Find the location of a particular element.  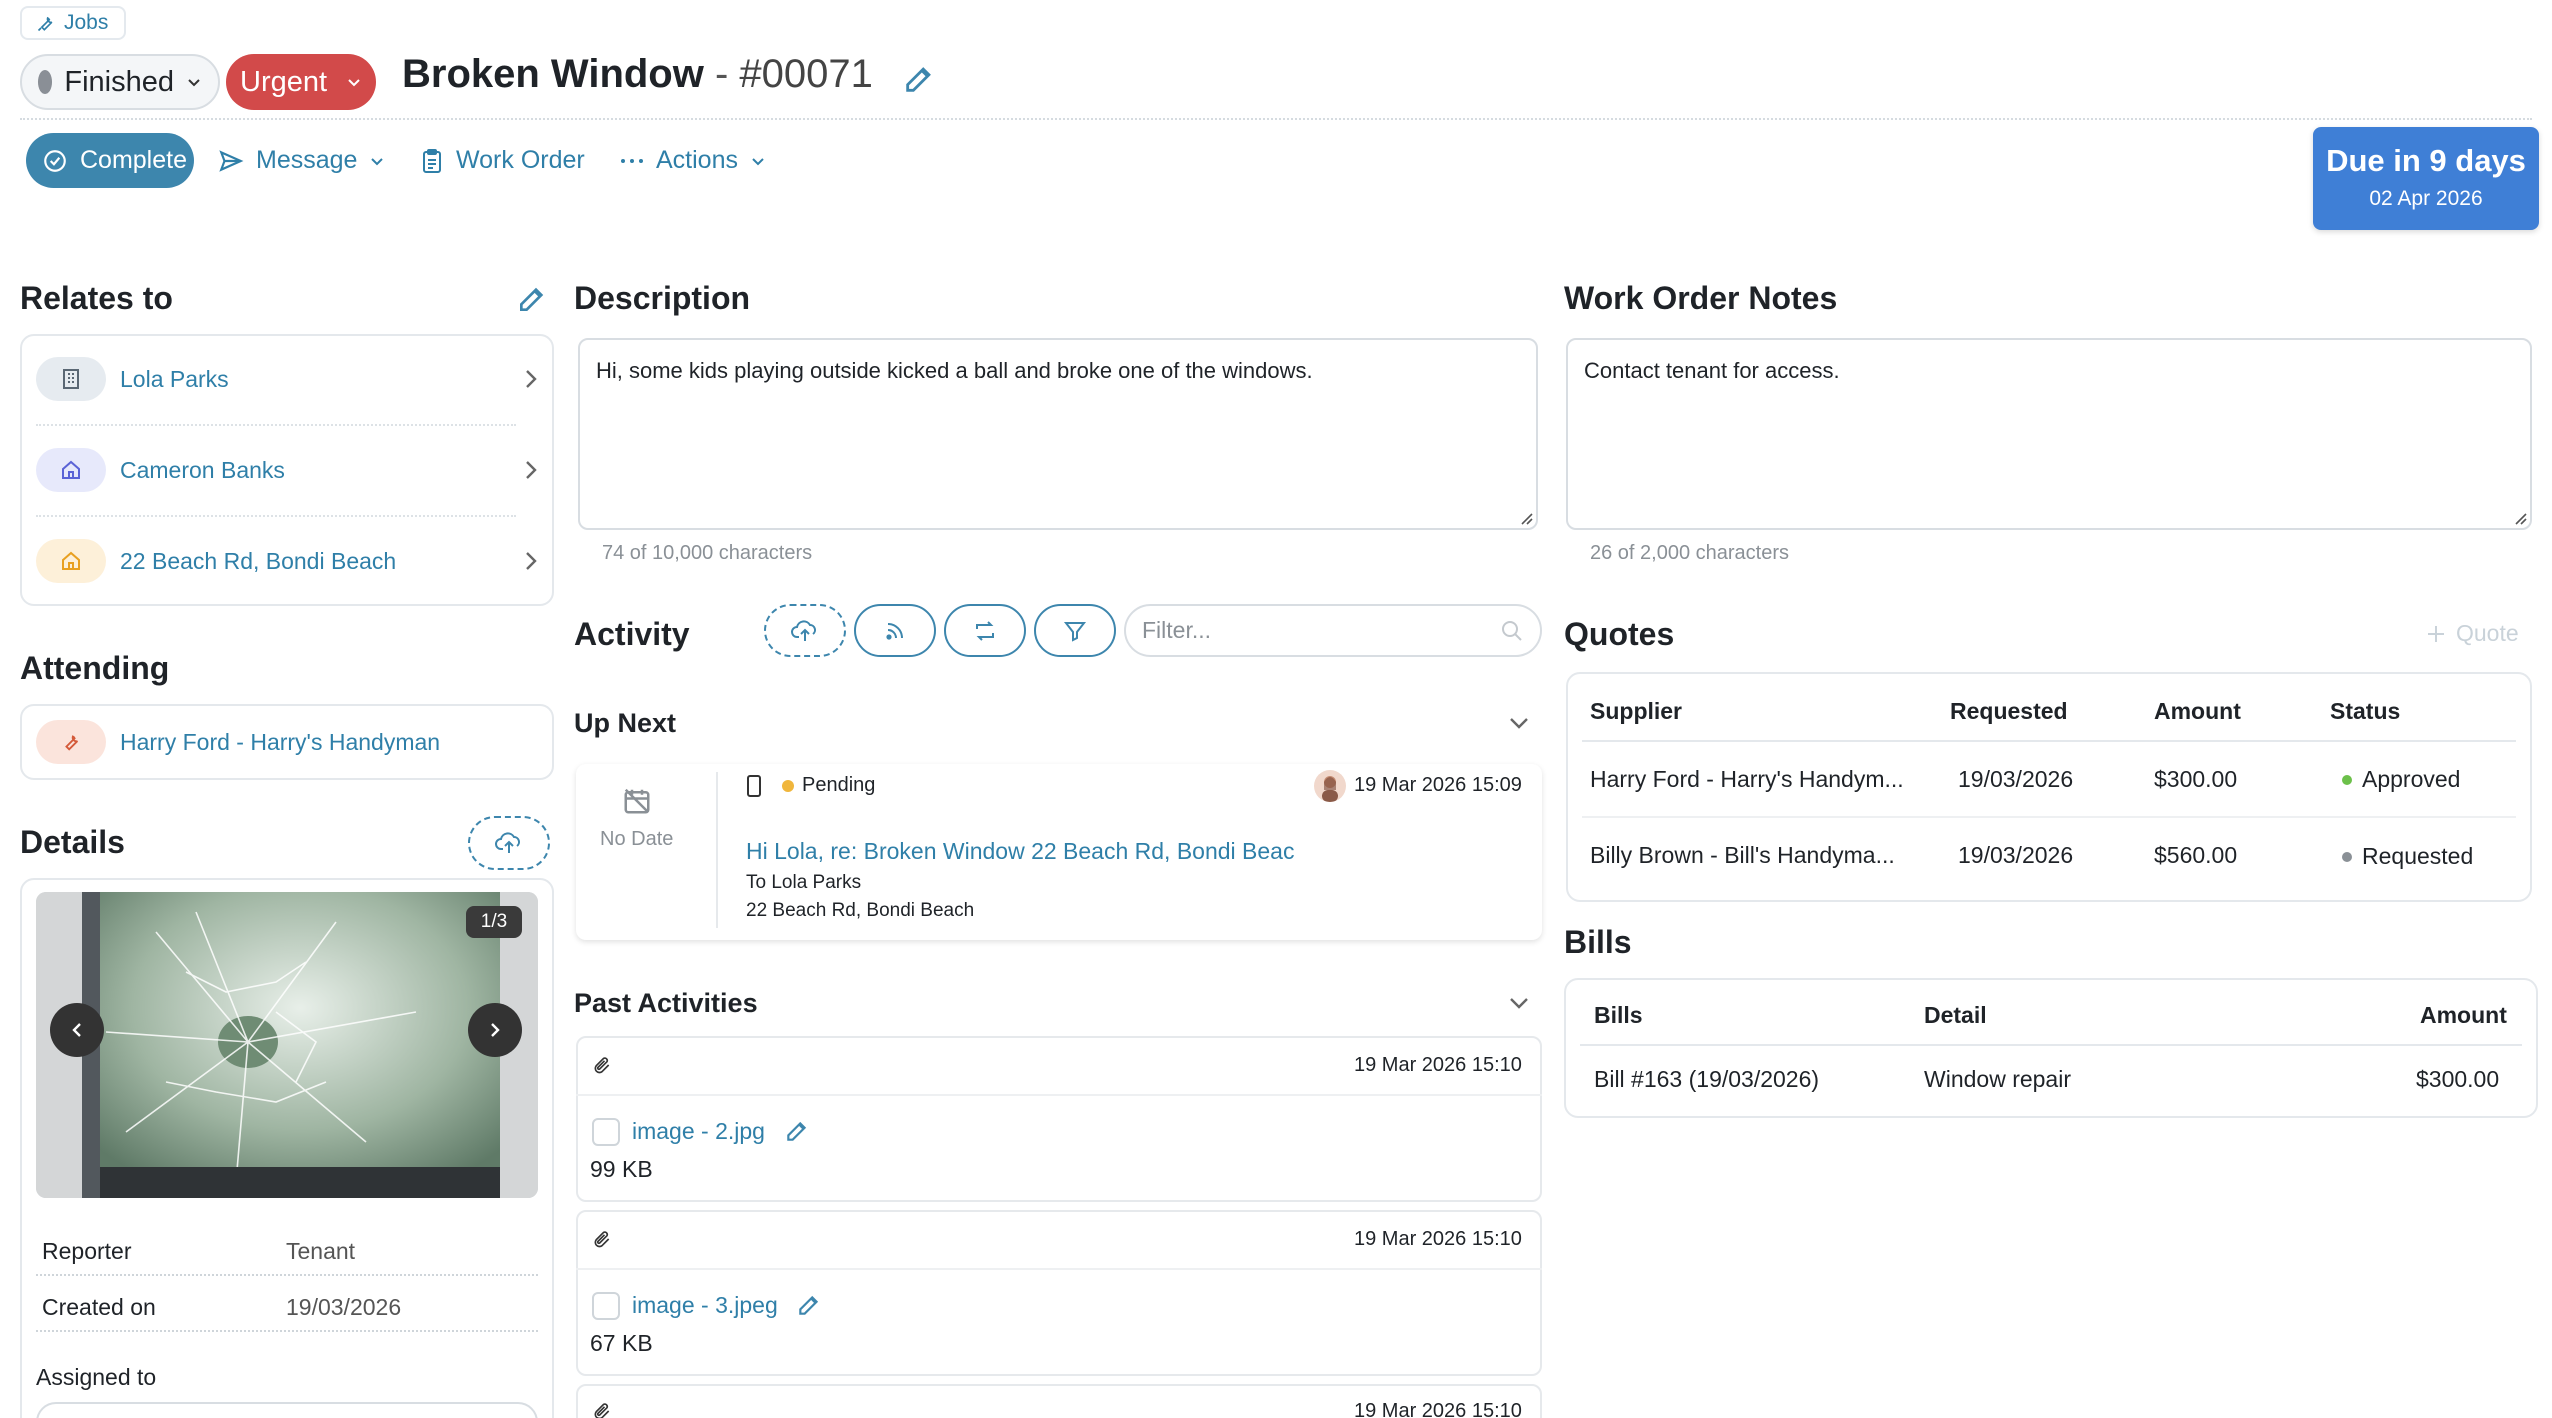

bill-link: Bill #163 (19/03/2026) is located at coordinates (1706, 1079).